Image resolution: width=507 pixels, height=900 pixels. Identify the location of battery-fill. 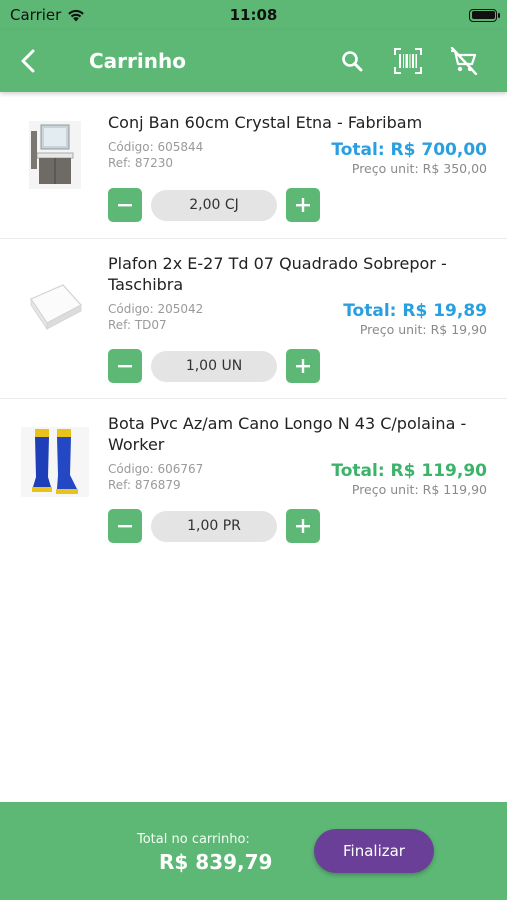
(483, 15).